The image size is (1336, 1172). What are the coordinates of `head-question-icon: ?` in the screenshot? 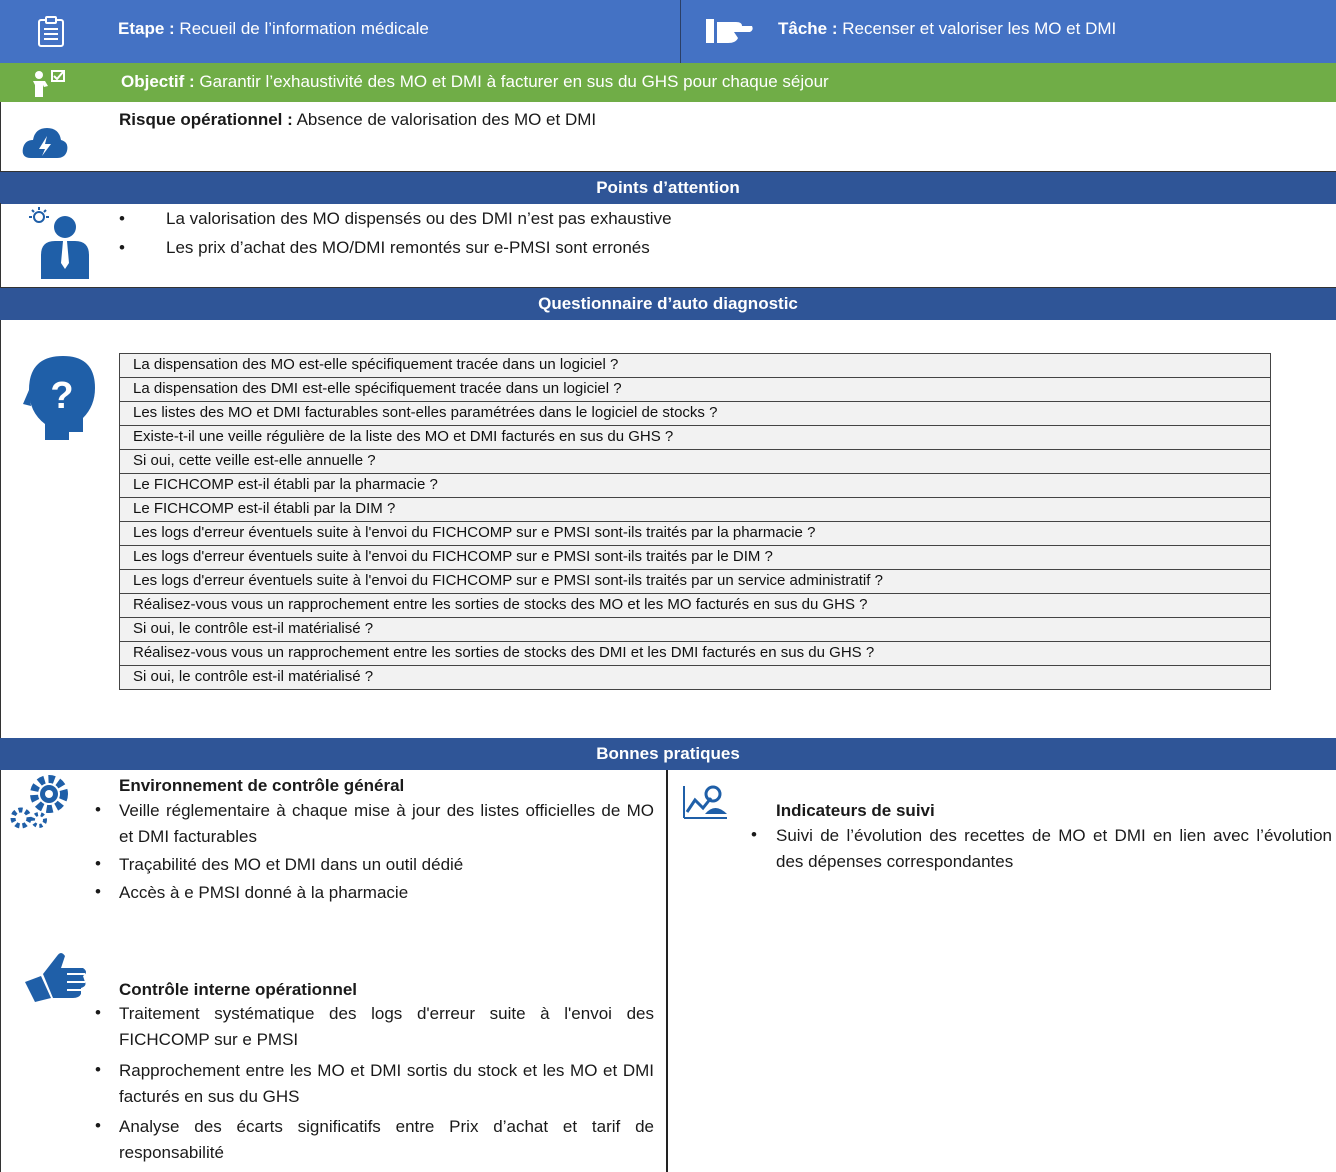 It's located at (59, 398).